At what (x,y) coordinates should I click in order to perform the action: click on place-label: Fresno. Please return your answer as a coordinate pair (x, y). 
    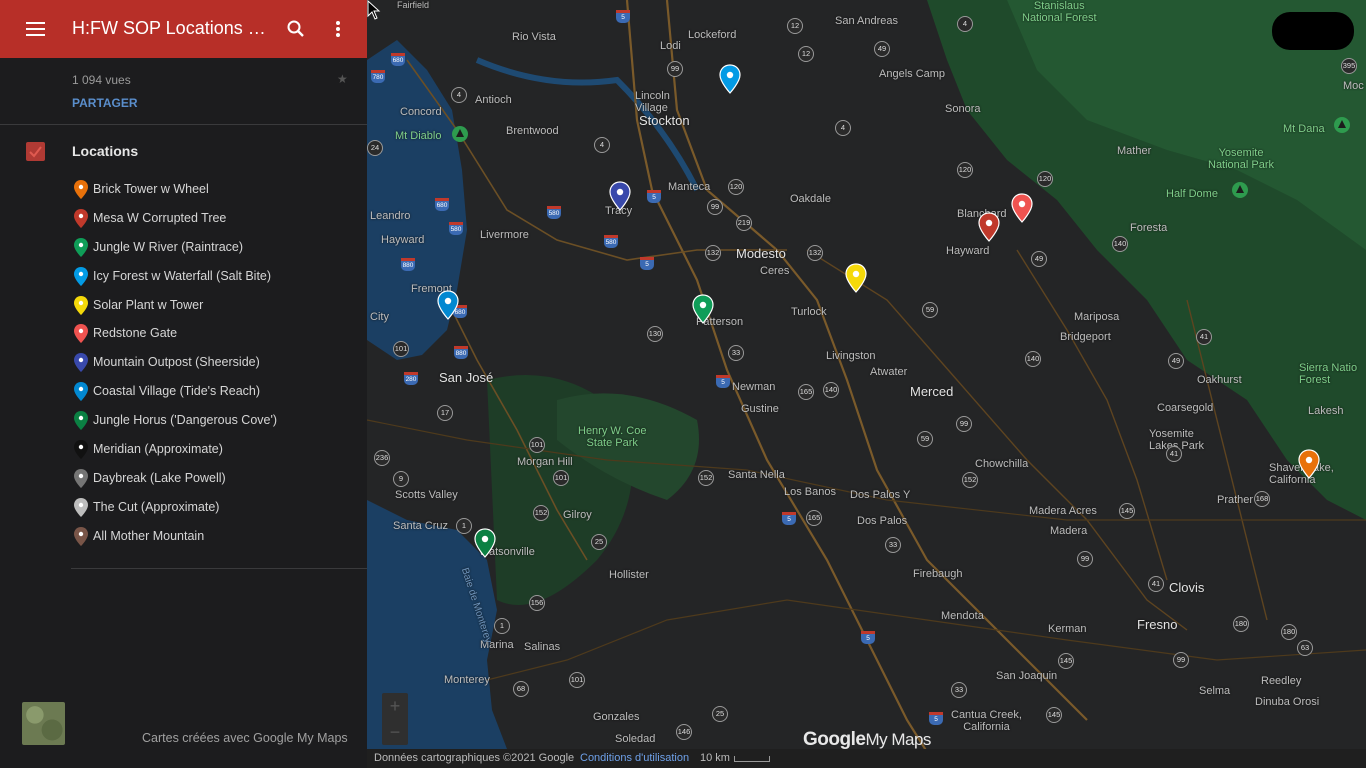
    Looking at the image, I should click on (1157, 624).